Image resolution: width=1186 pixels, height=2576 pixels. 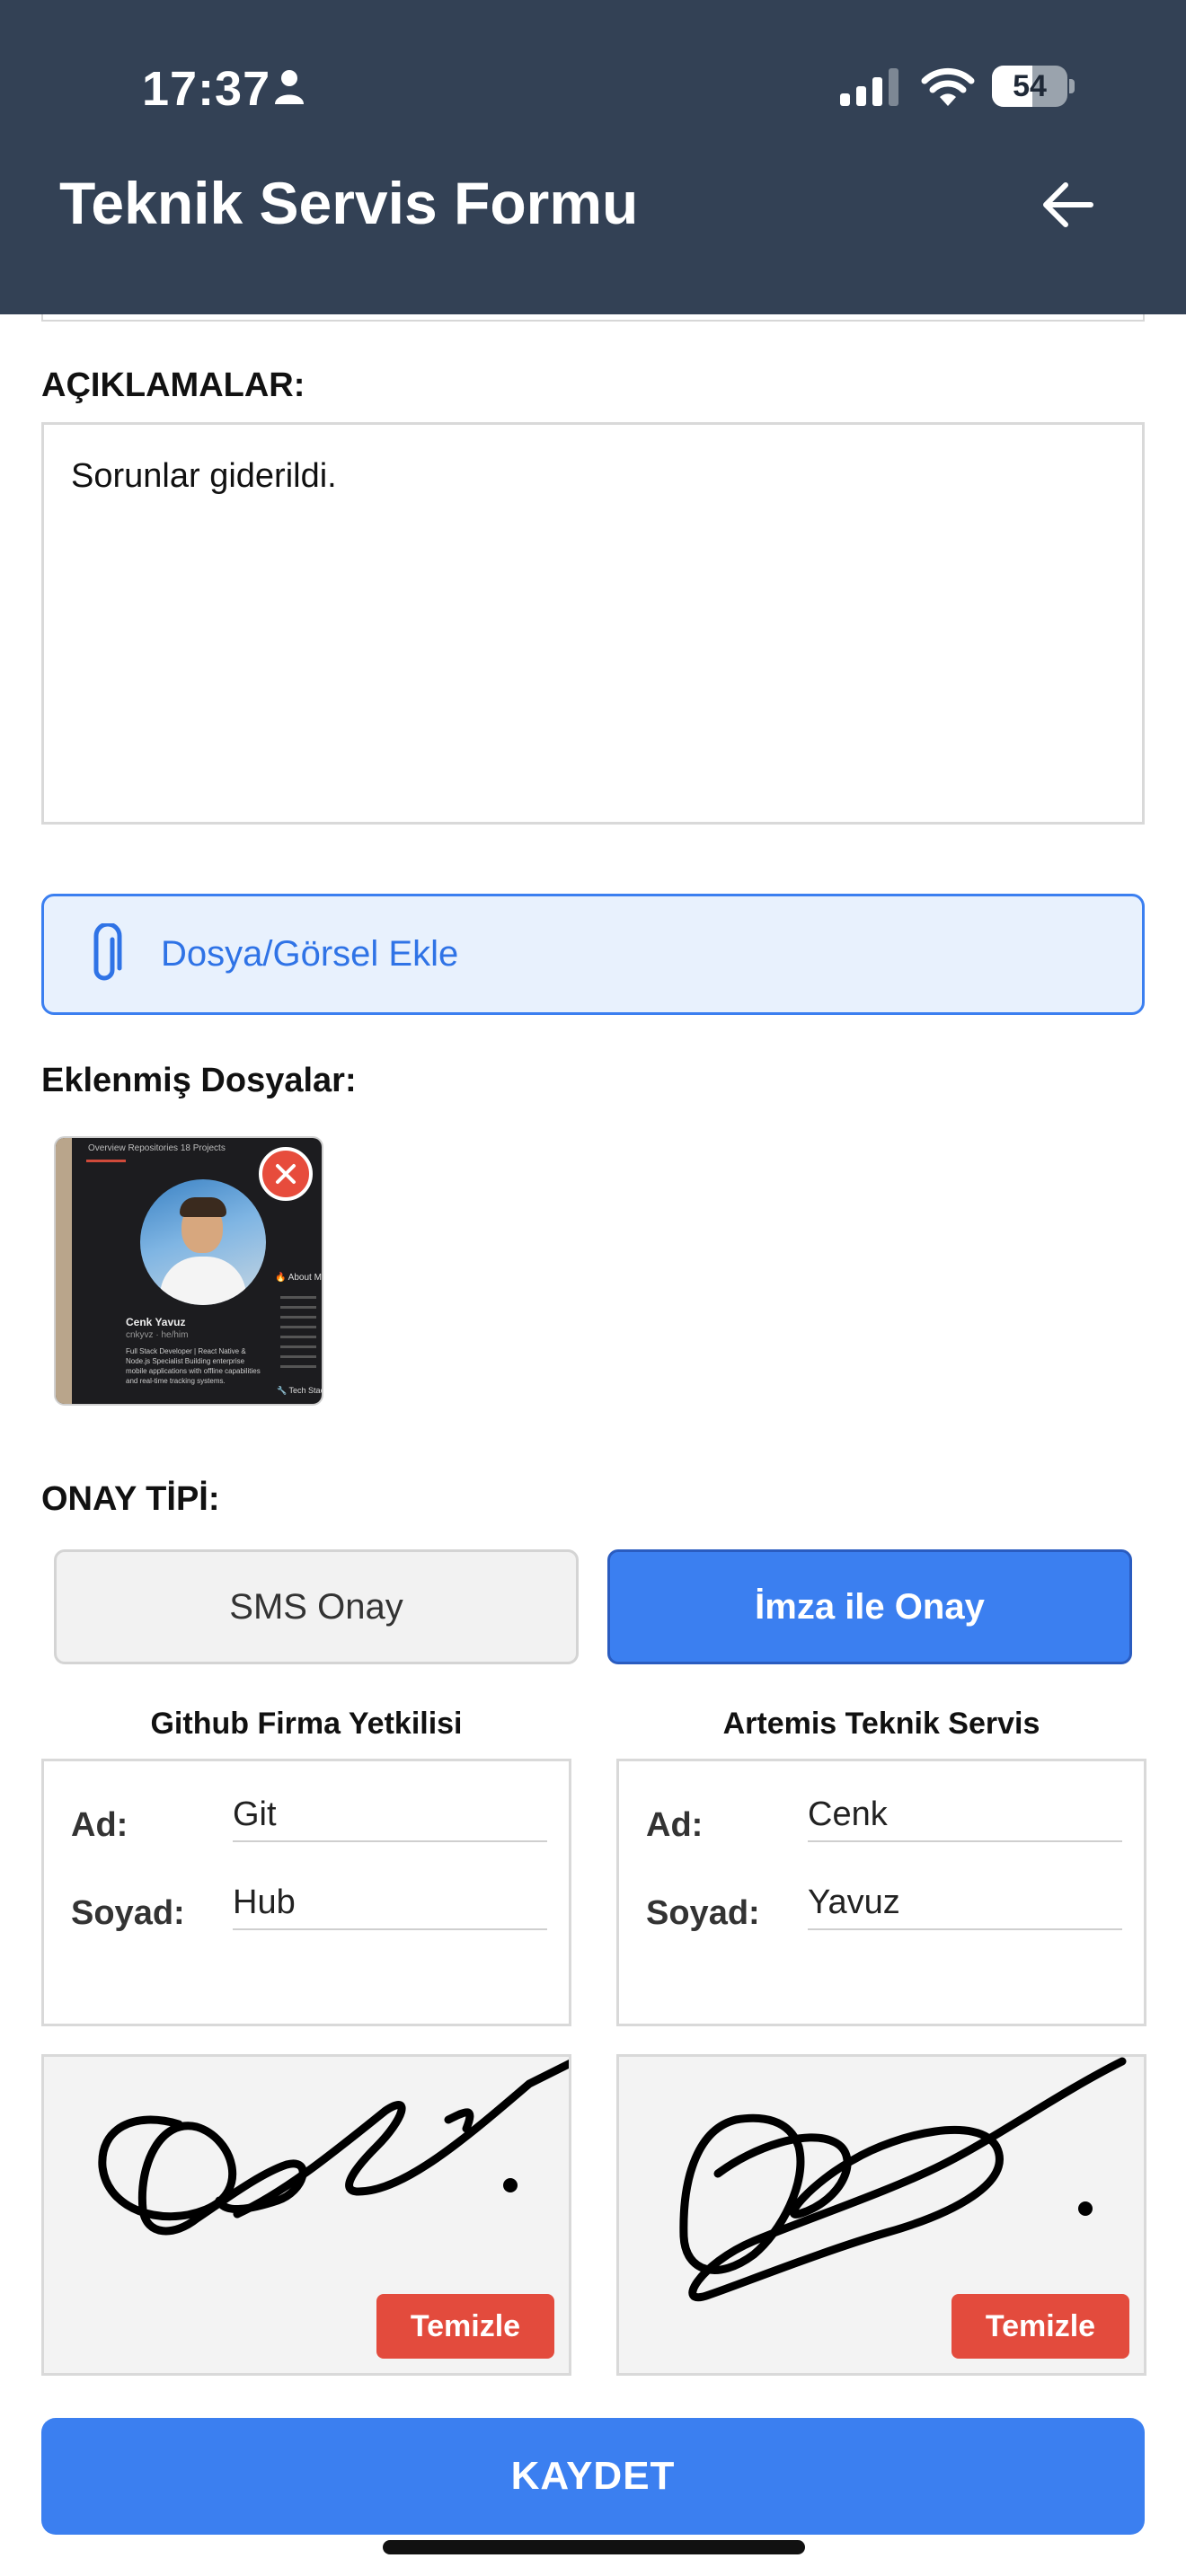 What do you see at coordinates (157, 1148) in the screenshot?
I see `thumbnail-tabs: Overview Repositories 18 Projects` at bounding box center [157, 1148].